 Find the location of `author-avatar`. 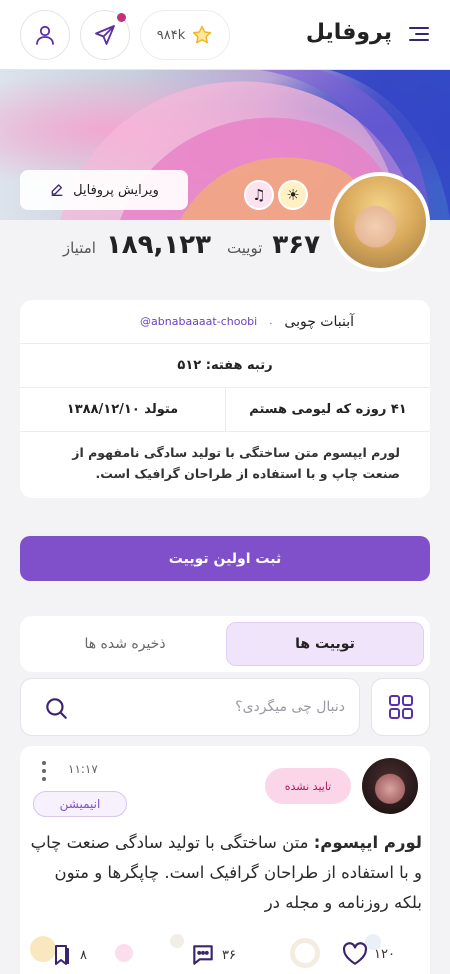

author-avatar is located at coordinates (390, 786).